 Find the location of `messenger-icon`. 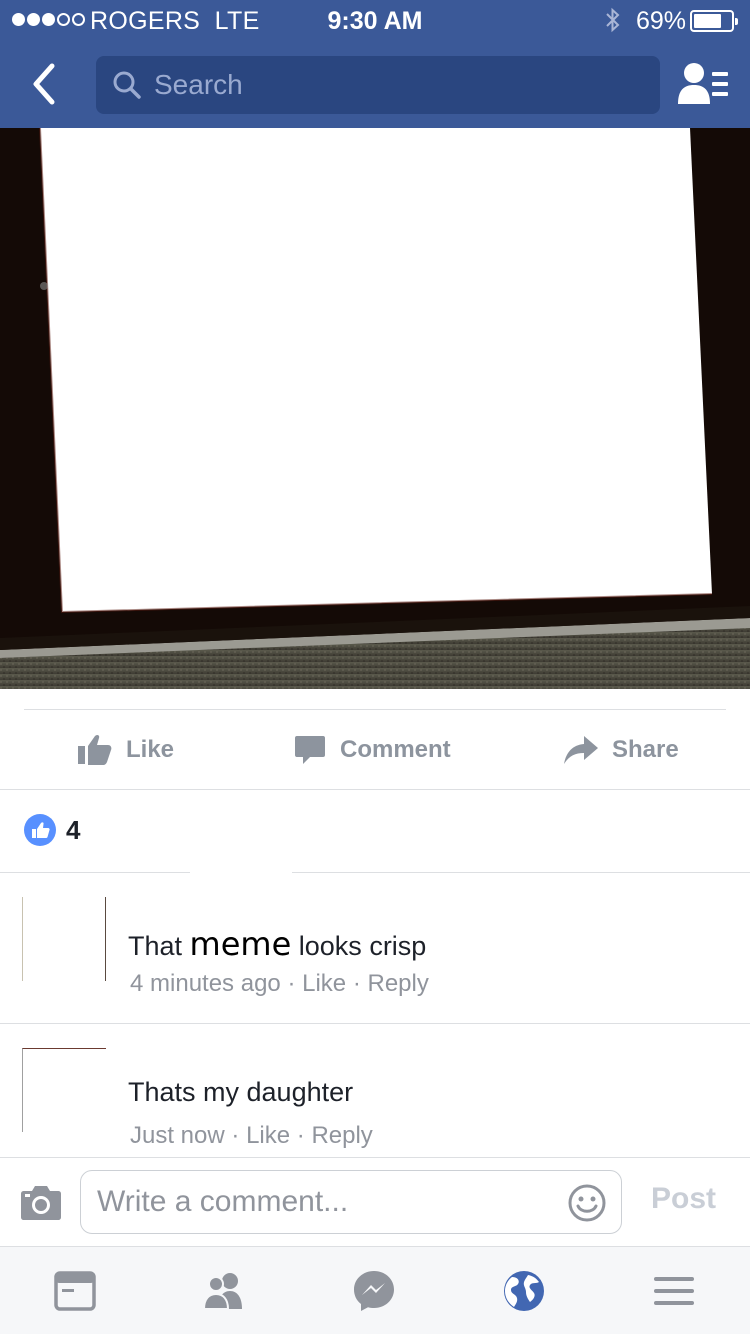

messenger-icon is located at coordinates (374, 1291).